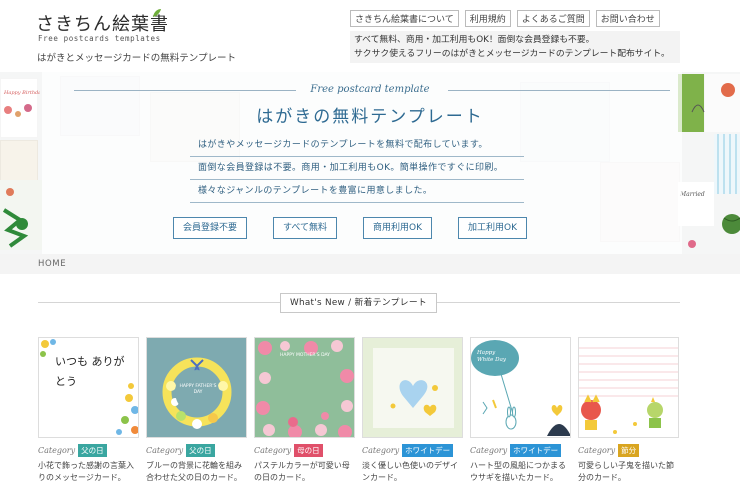  I want to click on category-badge: 節分, so click(629, 450).